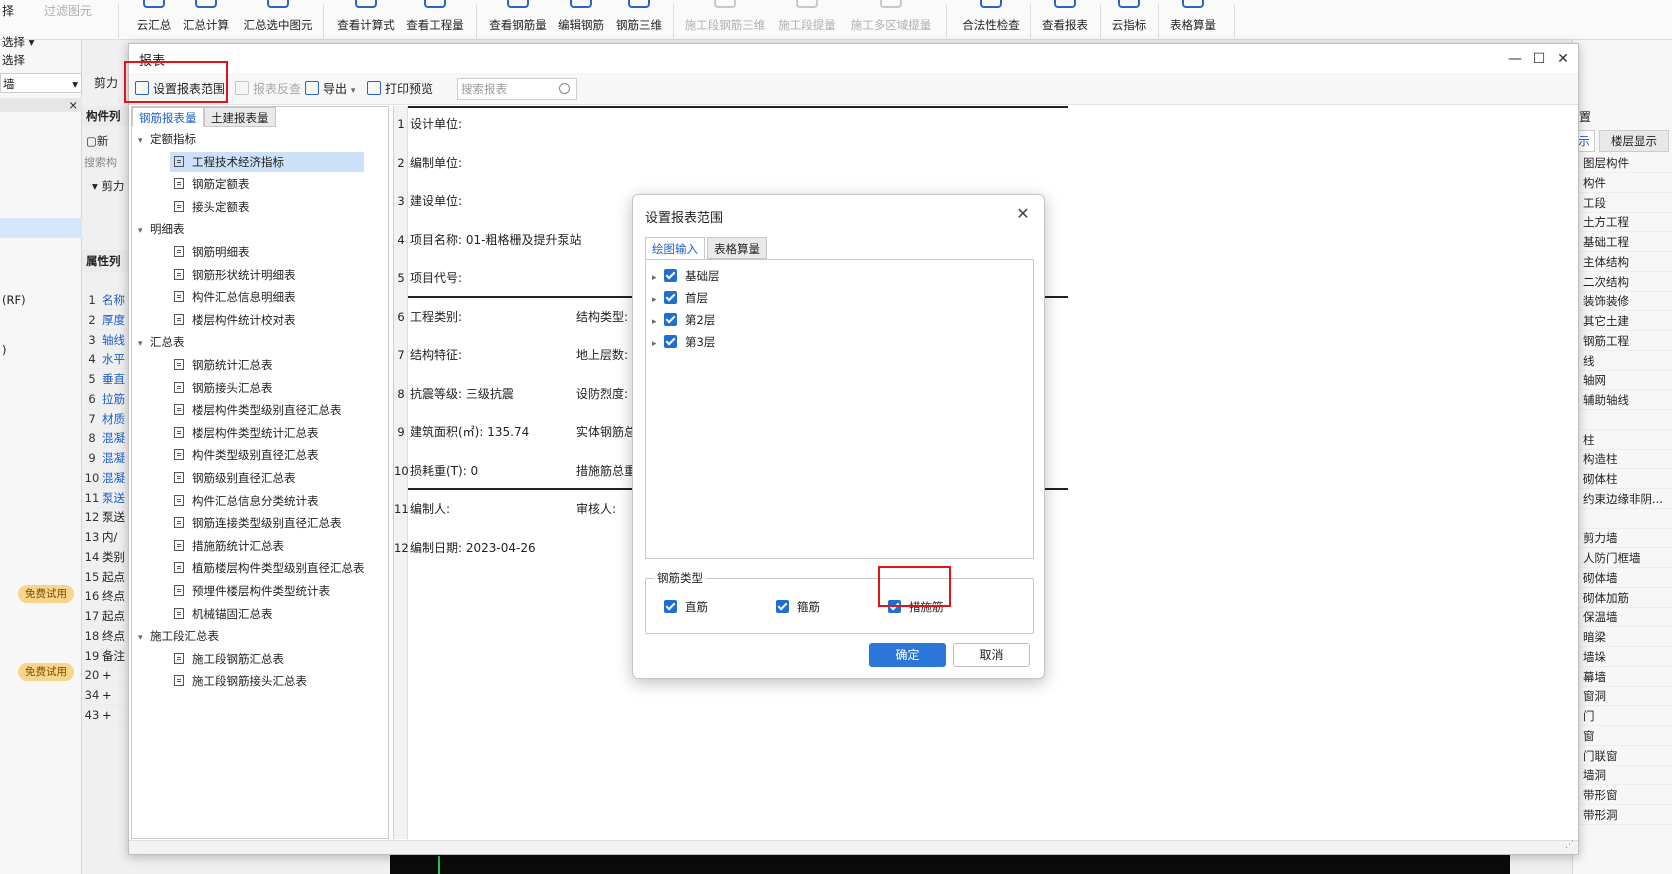 The width and height of the screenshot is (1672, 874). What do you see at coordinates (110, 187) in the screenshot?
I see `component-tree-node: ▾ 剪力` at bounding box center [110, 187].